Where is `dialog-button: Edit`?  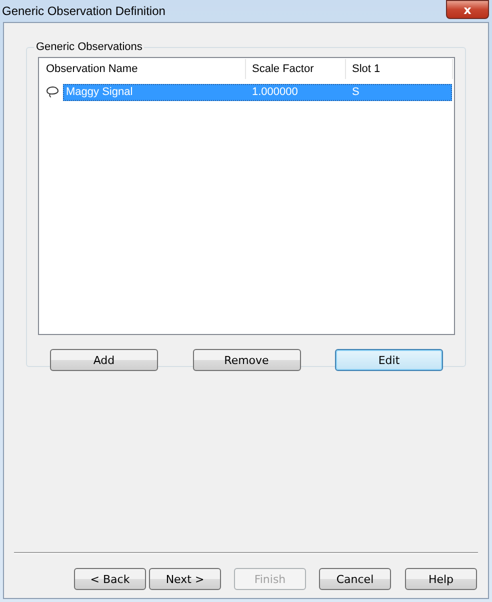
dialog-button: Edit is located at coordinates (389, 360).